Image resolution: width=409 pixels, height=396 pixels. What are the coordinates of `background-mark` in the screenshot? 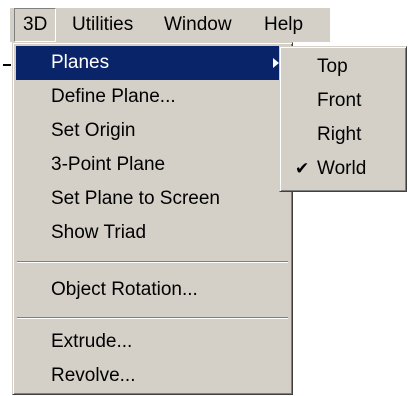 It's located at (7, 65).